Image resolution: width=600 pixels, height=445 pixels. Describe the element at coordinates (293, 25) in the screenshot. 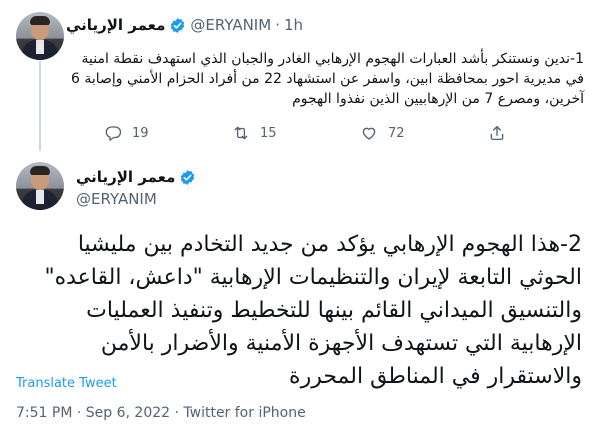

I see `tweet-time: 1h` at that location.